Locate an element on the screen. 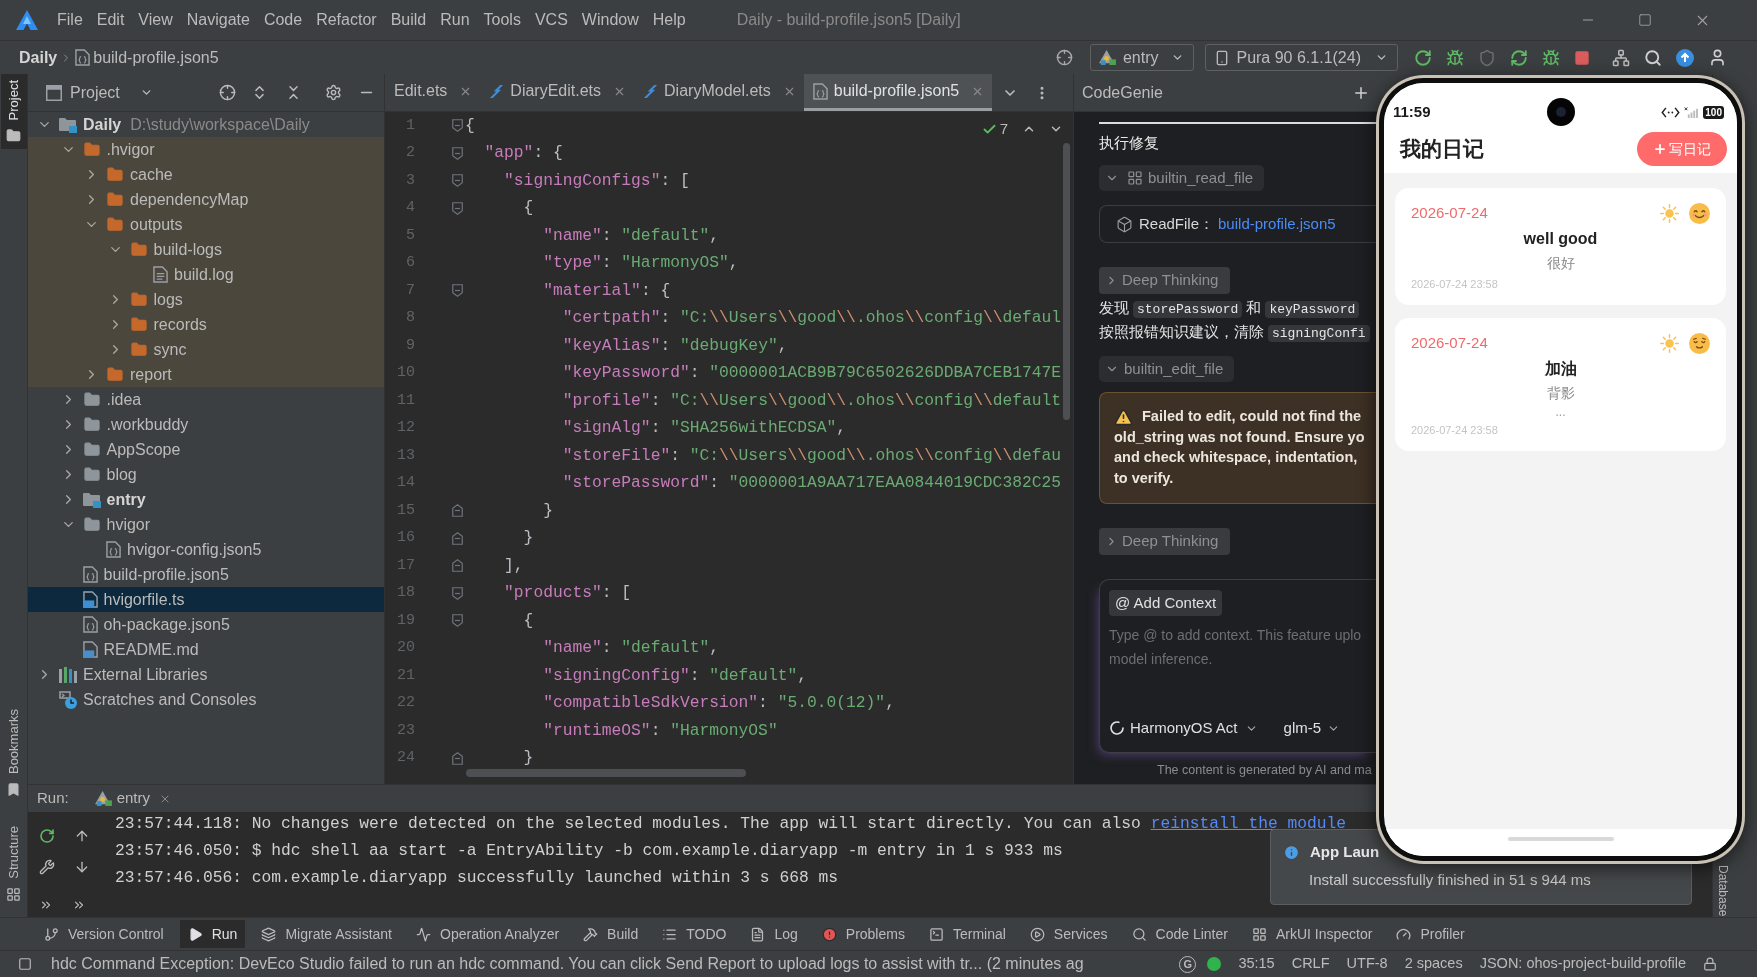  tree-item: hvigor-config.json5 is located at coordinates (206, 549).